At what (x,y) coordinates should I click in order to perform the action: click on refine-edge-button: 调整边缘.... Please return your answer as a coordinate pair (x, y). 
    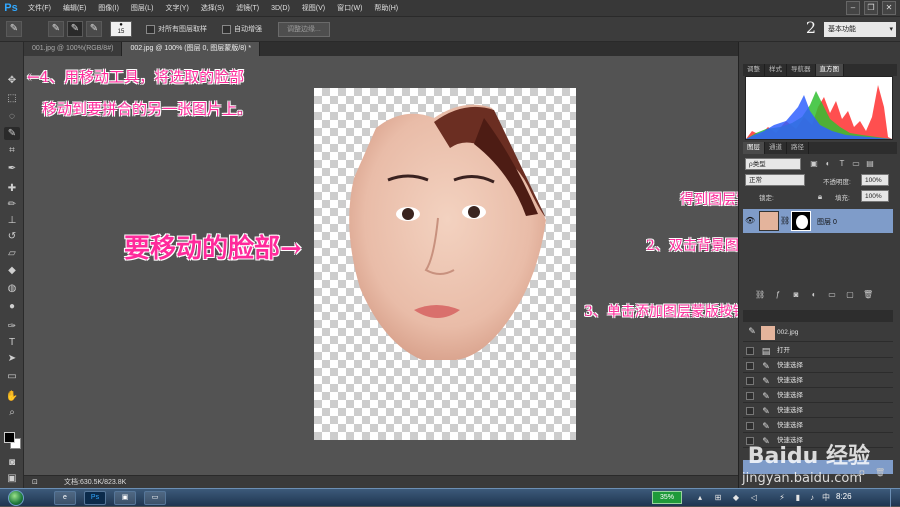
    Looking at the image, I should click on (304, 29).